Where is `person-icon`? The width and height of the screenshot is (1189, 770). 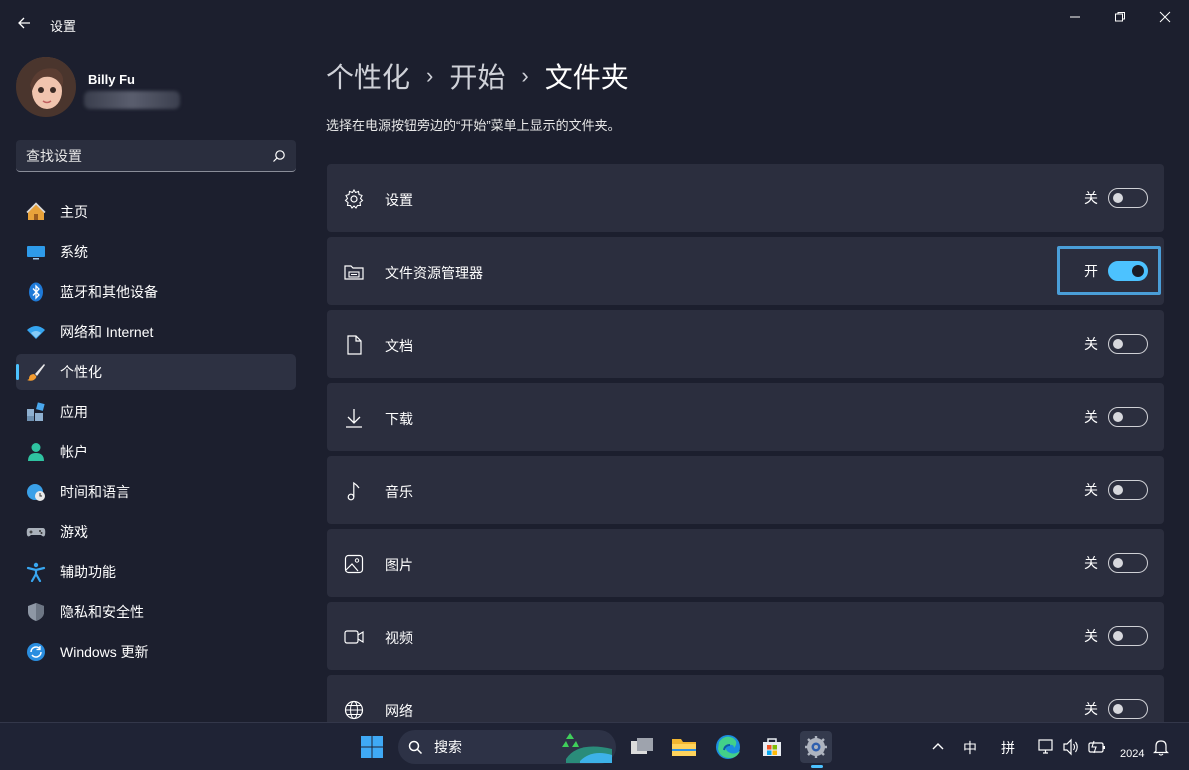
person-icon is located at coordinates (36, 452).